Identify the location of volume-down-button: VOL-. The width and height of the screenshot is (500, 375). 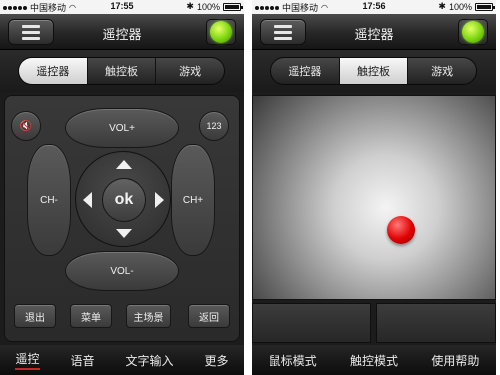
(122, 271).